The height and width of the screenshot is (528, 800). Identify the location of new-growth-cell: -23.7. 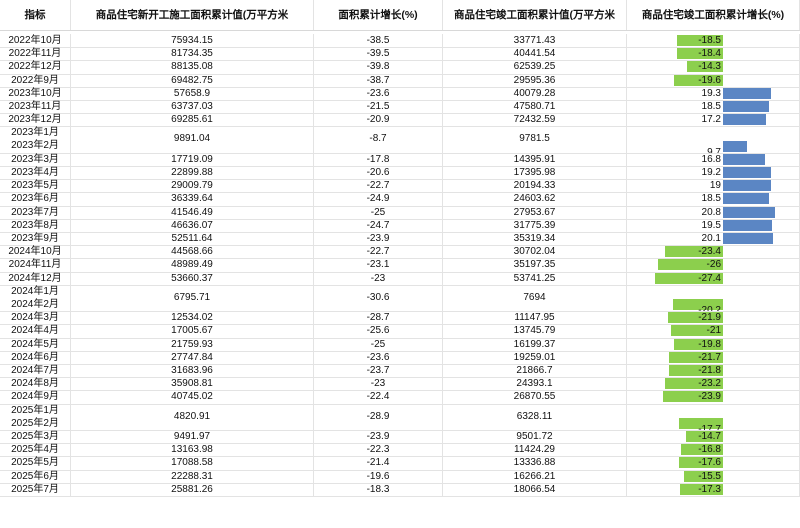
(378, 371).